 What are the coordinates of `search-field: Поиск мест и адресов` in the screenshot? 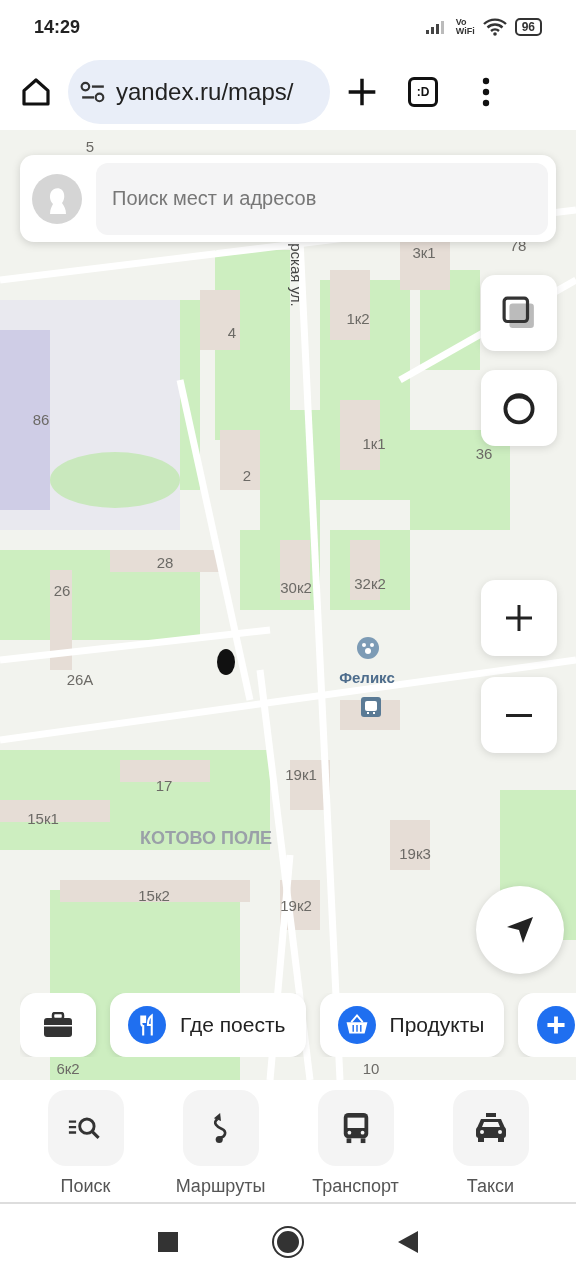 It's located at (322, 198).